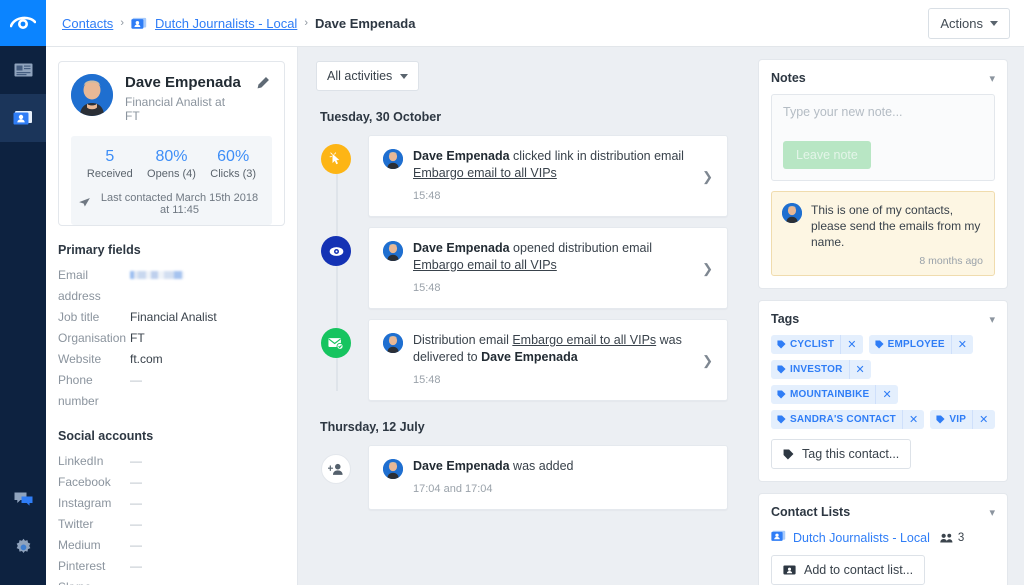  I want to click on tag-chip: CYCLIST ✕, so click(817, 344).